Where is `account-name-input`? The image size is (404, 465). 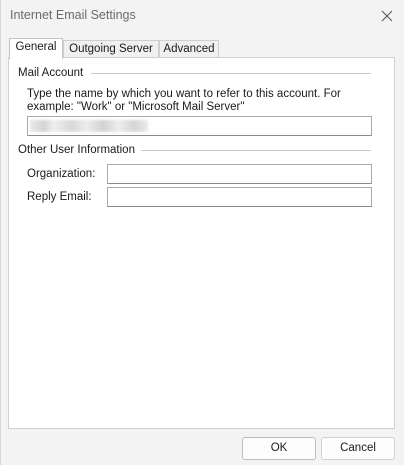 account-name-input is located at coordinates (199, 126).